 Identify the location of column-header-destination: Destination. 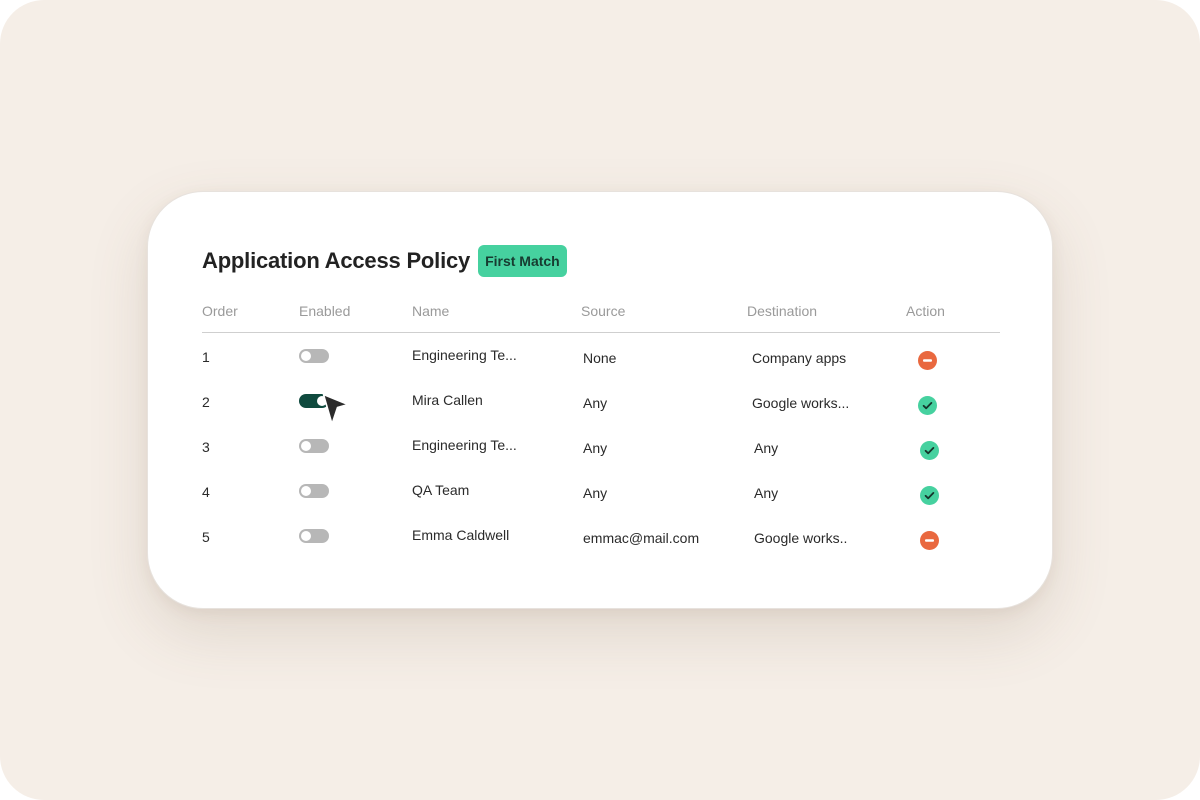
(782, 311).